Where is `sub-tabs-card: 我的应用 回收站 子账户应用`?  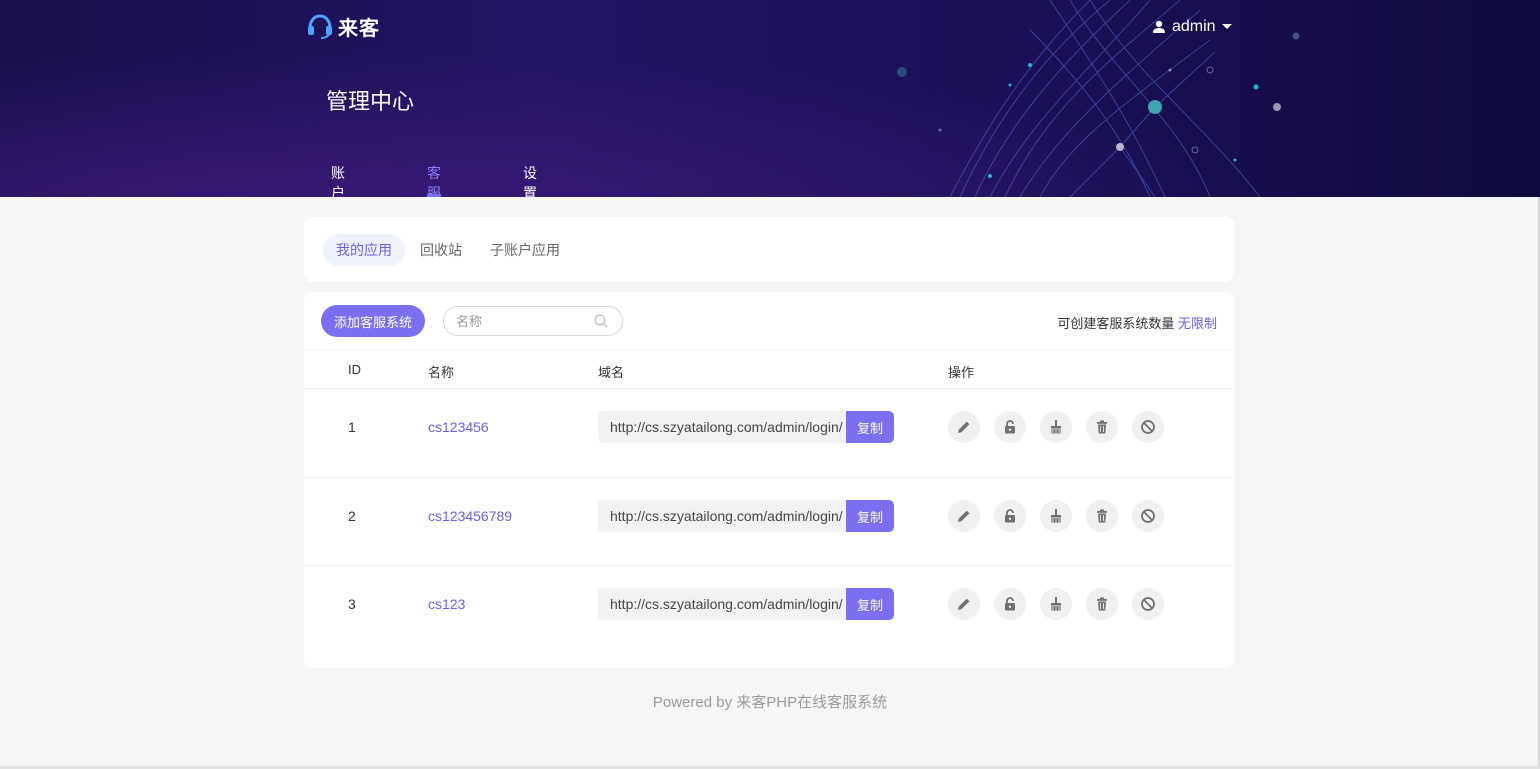 sub-tabs-card: 我的应用 回收站 子账户应用 is located at coordinates (769, 249).